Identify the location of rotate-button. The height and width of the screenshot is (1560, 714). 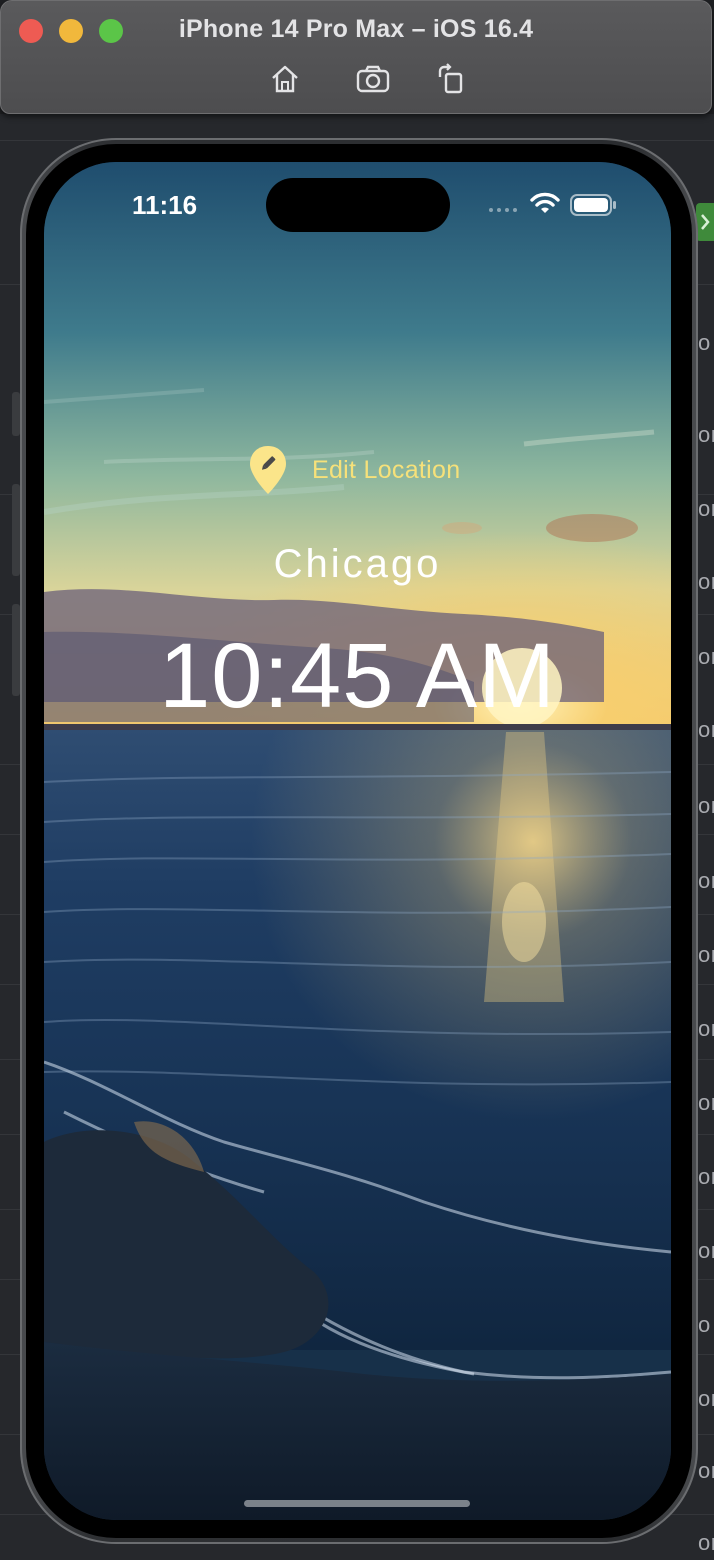
(451, 79).